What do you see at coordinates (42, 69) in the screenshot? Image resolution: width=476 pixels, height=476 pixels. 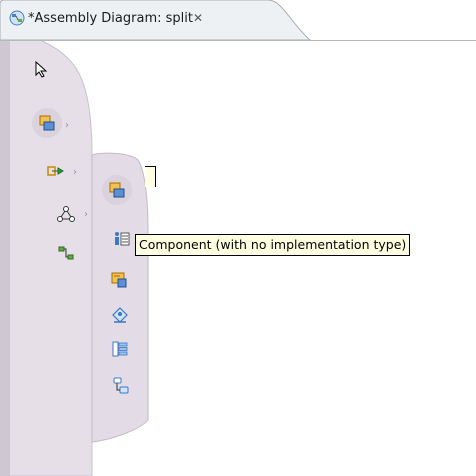 I see `pointer-arrow-icon` at bounding box center [42, 69].